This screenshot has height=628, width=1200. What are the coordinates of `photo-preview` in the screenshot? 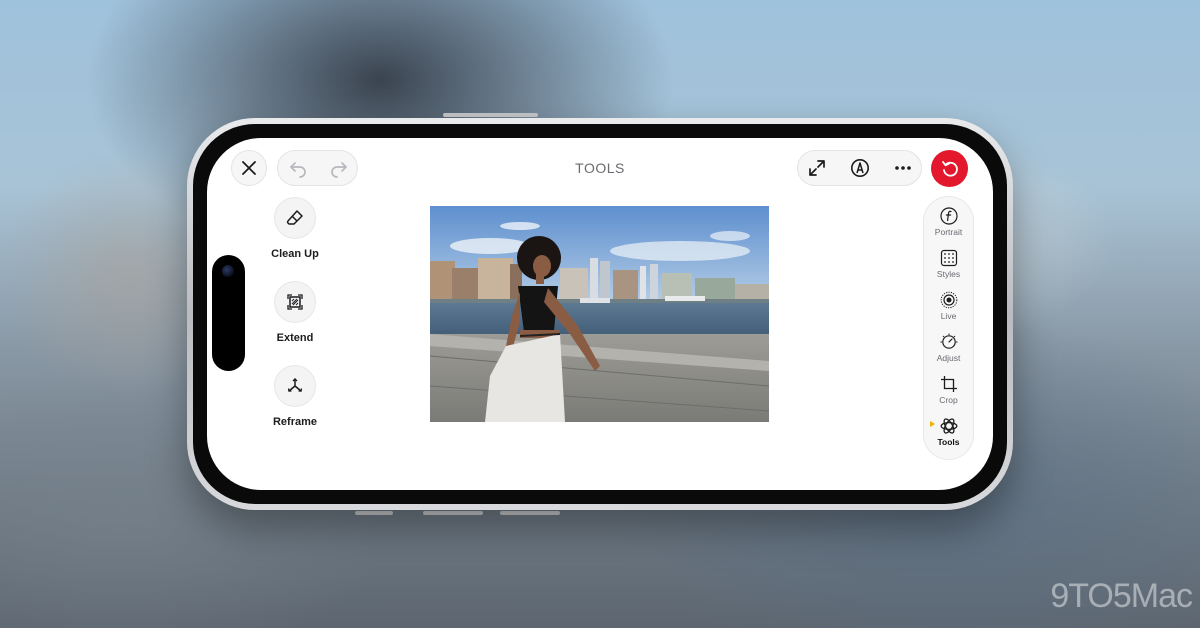 It's located at (599, 314).